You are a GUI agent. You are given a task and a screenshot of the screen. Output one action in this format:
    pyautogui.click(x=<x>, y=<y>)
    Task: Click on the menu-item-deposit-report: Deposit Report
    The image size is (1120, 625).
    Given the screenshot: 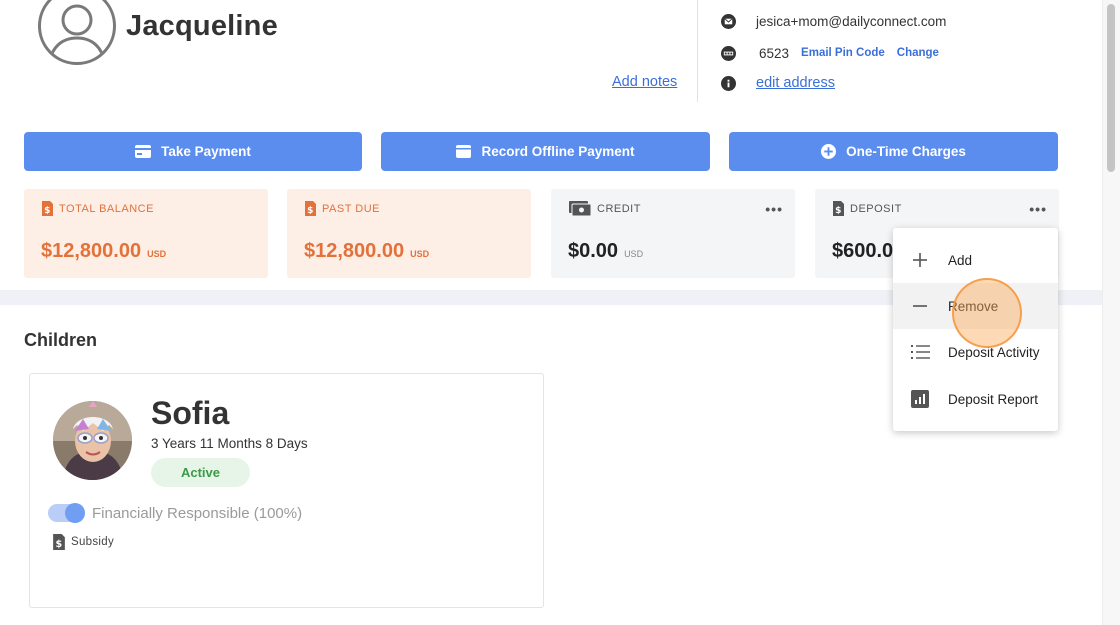 What is the action you would take?
    pyautogui.click(x=975, y=399)
    